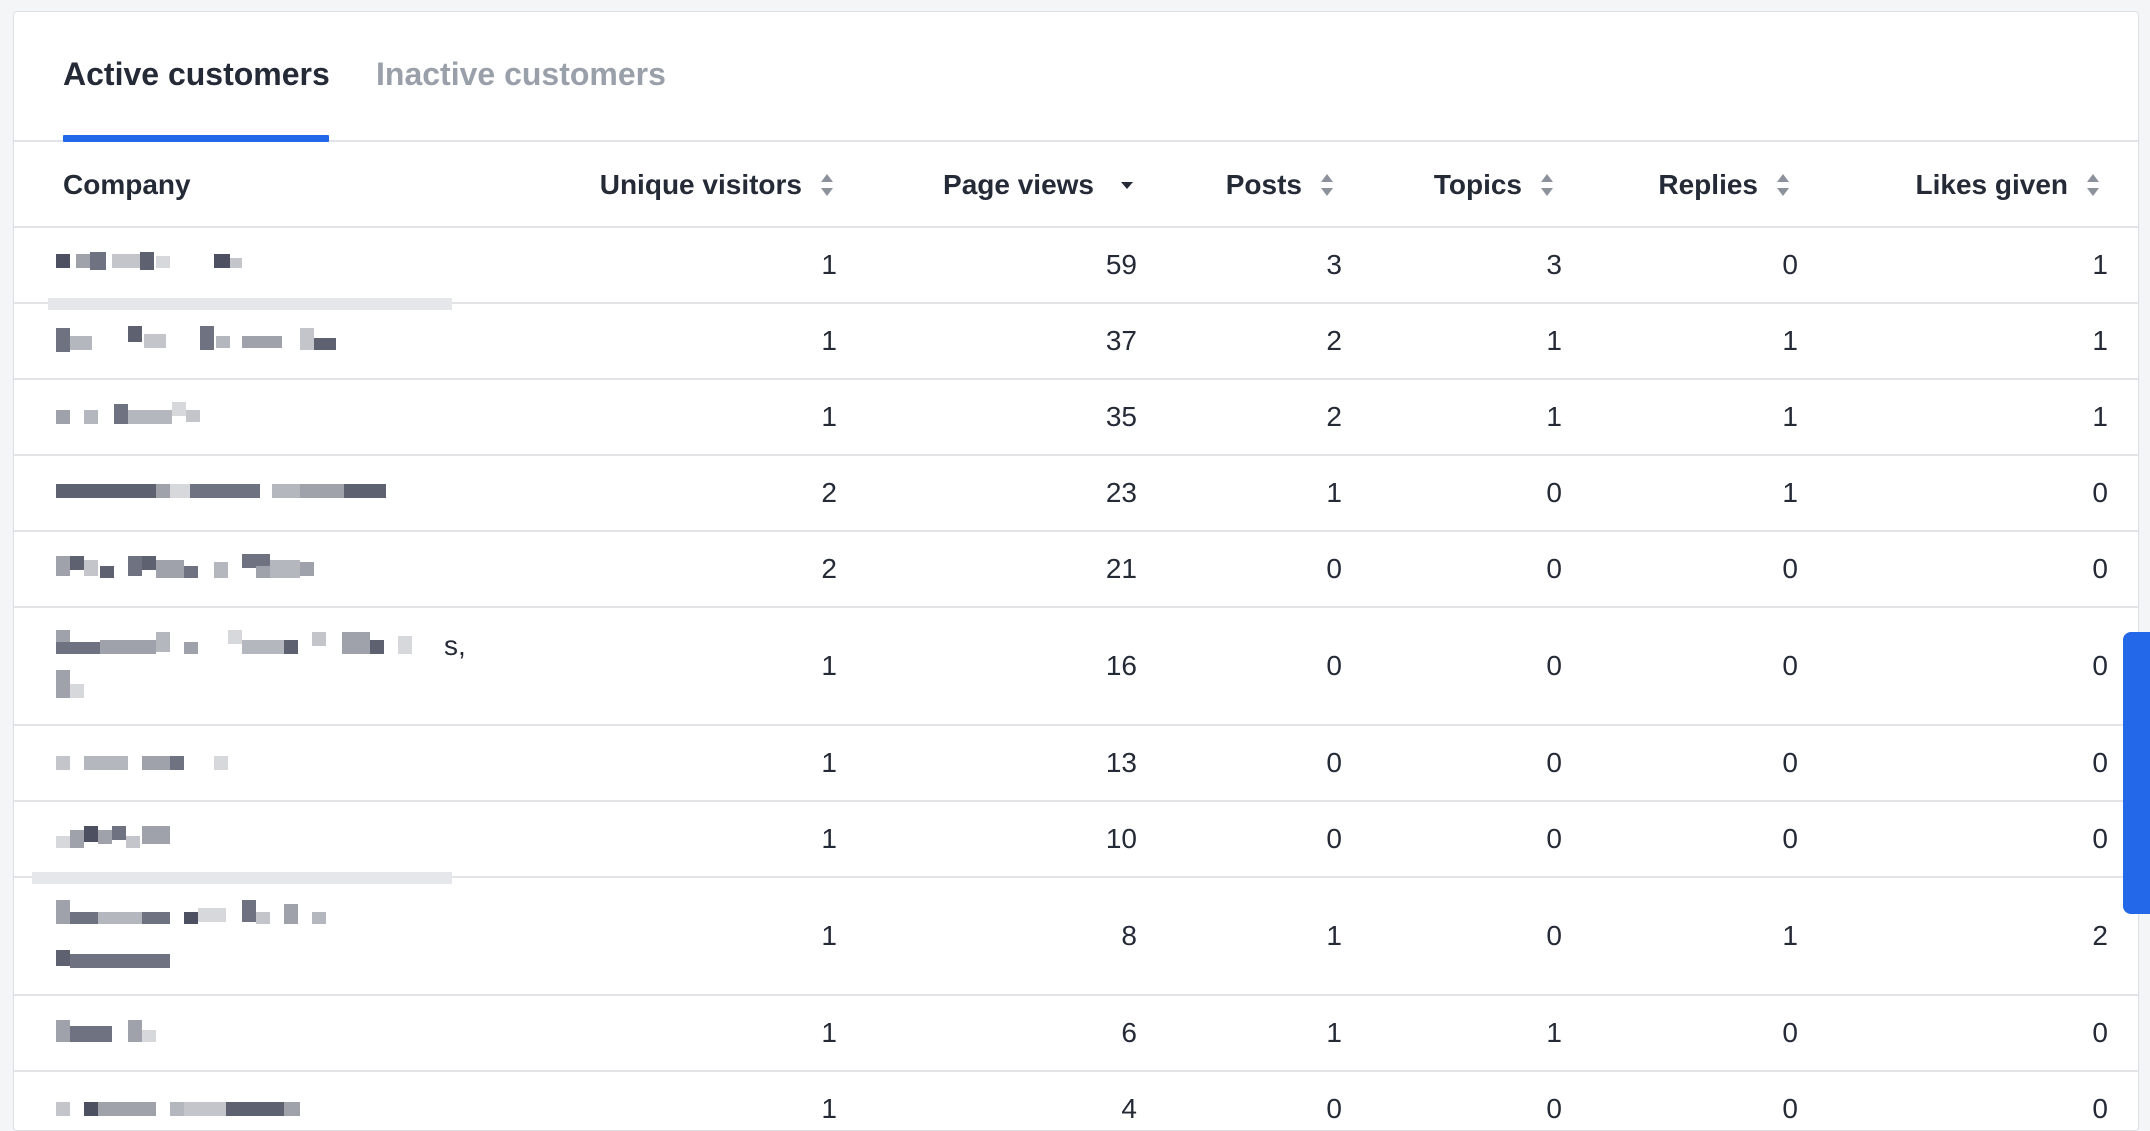  I want to click on table-row: 2 21 0 0 0 0, so click(1076, 570).